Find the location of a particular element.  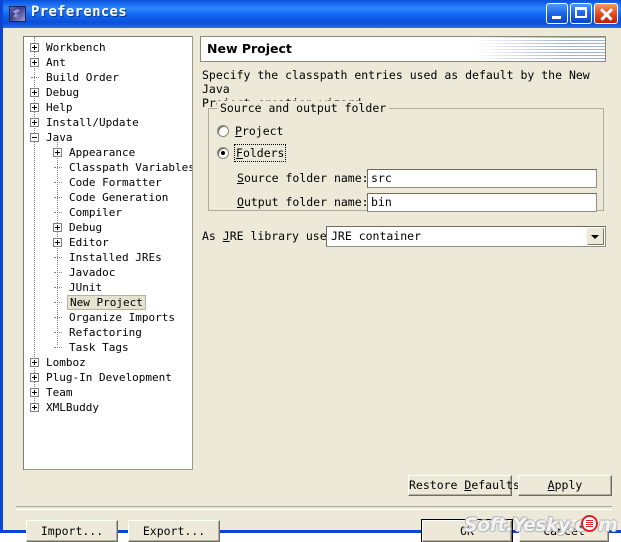

ok-button: OK is located at coordinates (467, 530).